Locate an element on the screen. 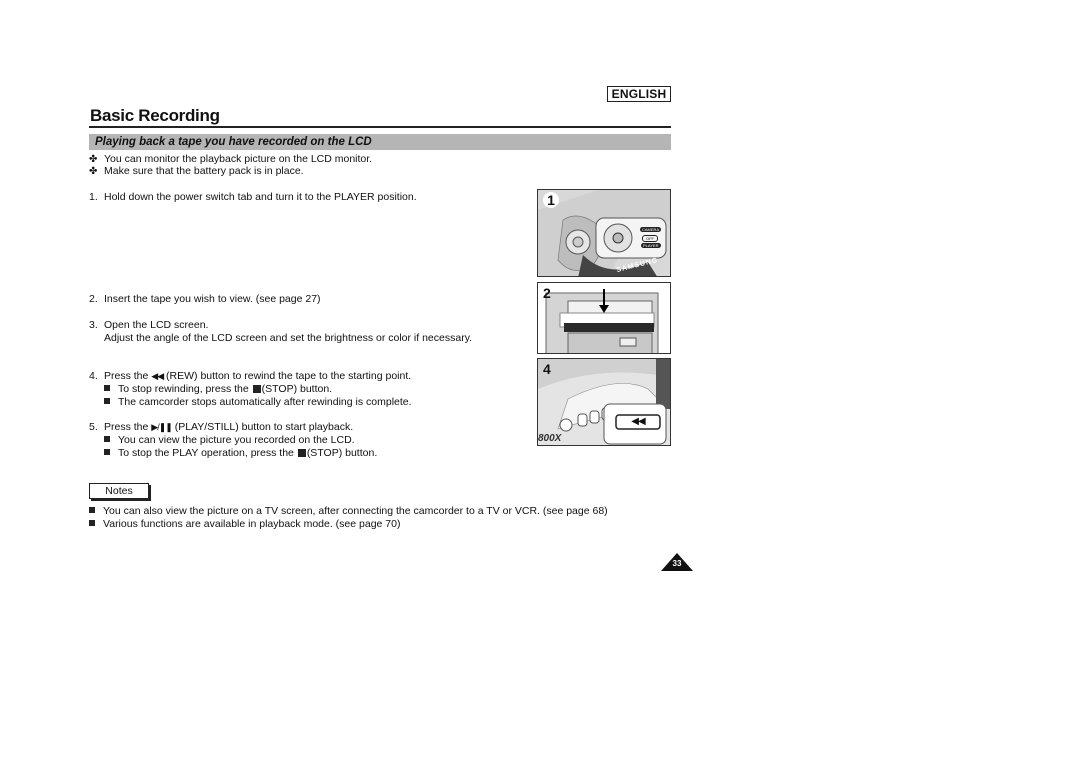 The image size is (1080, 763). dial-label-camera: CAMERA is located at coordinates (651, 229).